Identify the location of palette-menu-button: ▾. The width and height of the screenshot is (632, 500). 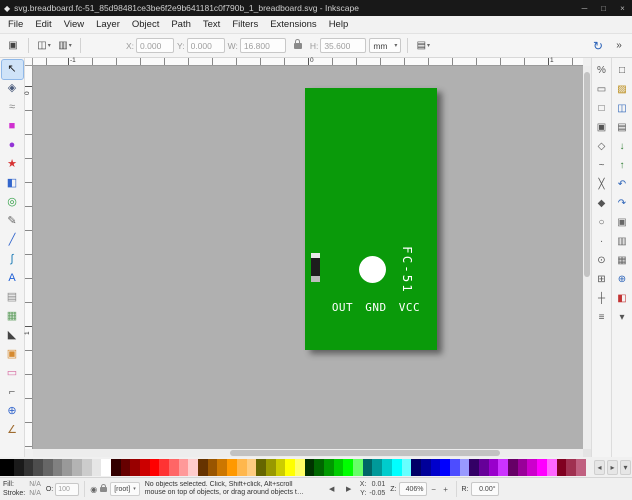
(625, 467).